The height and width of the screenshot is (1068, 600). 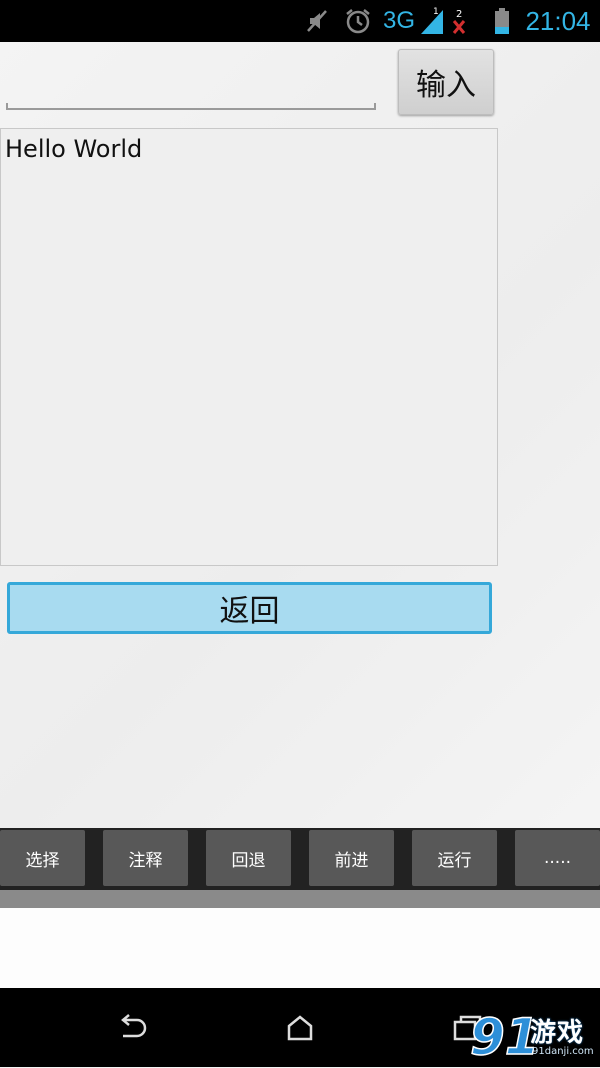 I want to click on input-underline-right, so click(x=375, y=106).